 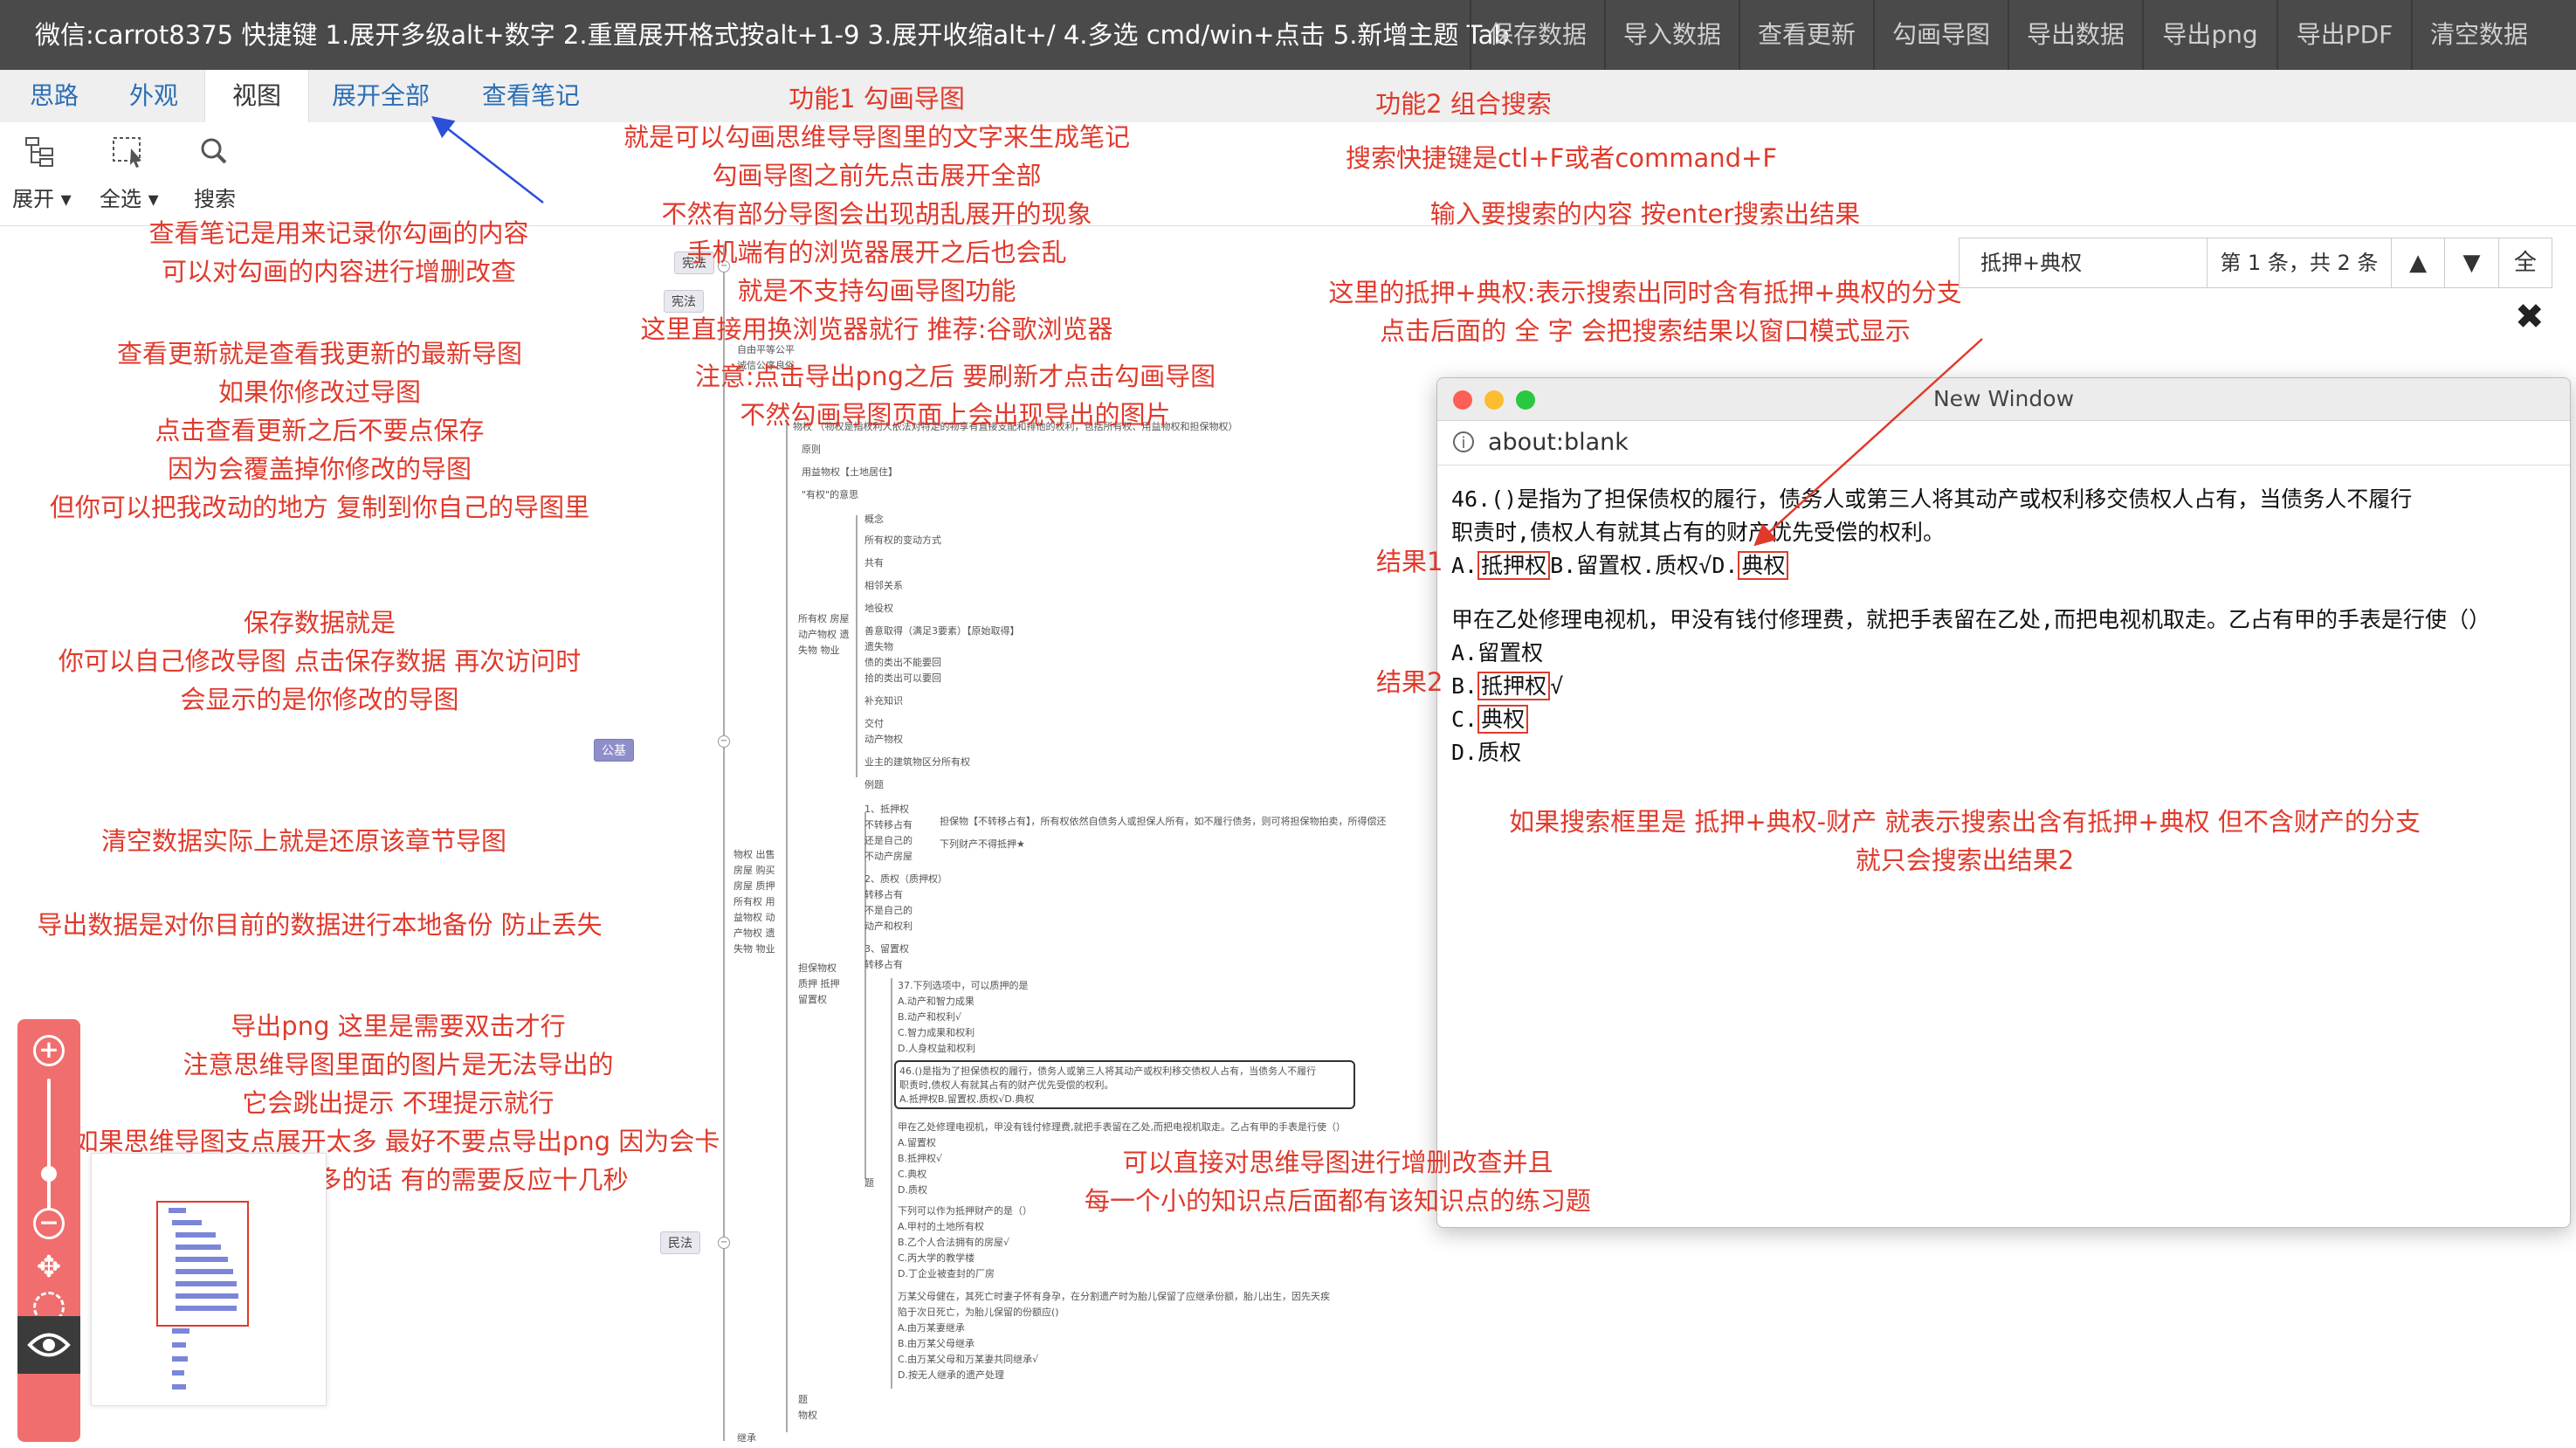 I want to click on annotation: 查看更新就是查看我更新的最新导图, so click(x=319, y=354).